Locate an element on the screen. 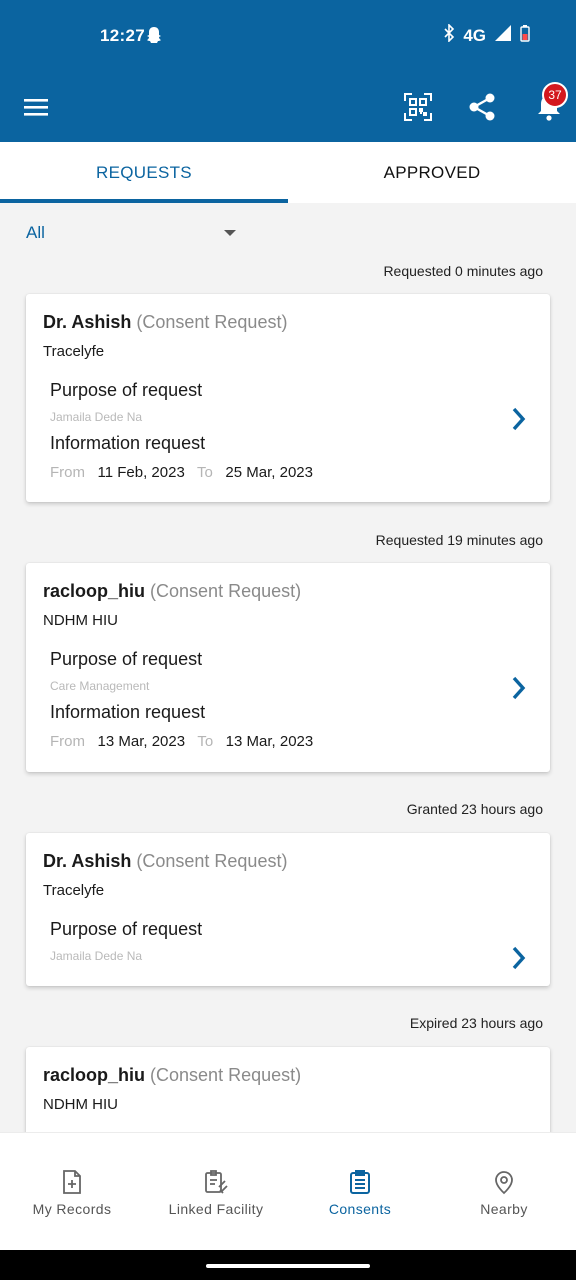 The image size is (576, 1280). date-range: From 11 Feb, 2023 To 25 Mar, 2023 is located at coordinates (181, 472).